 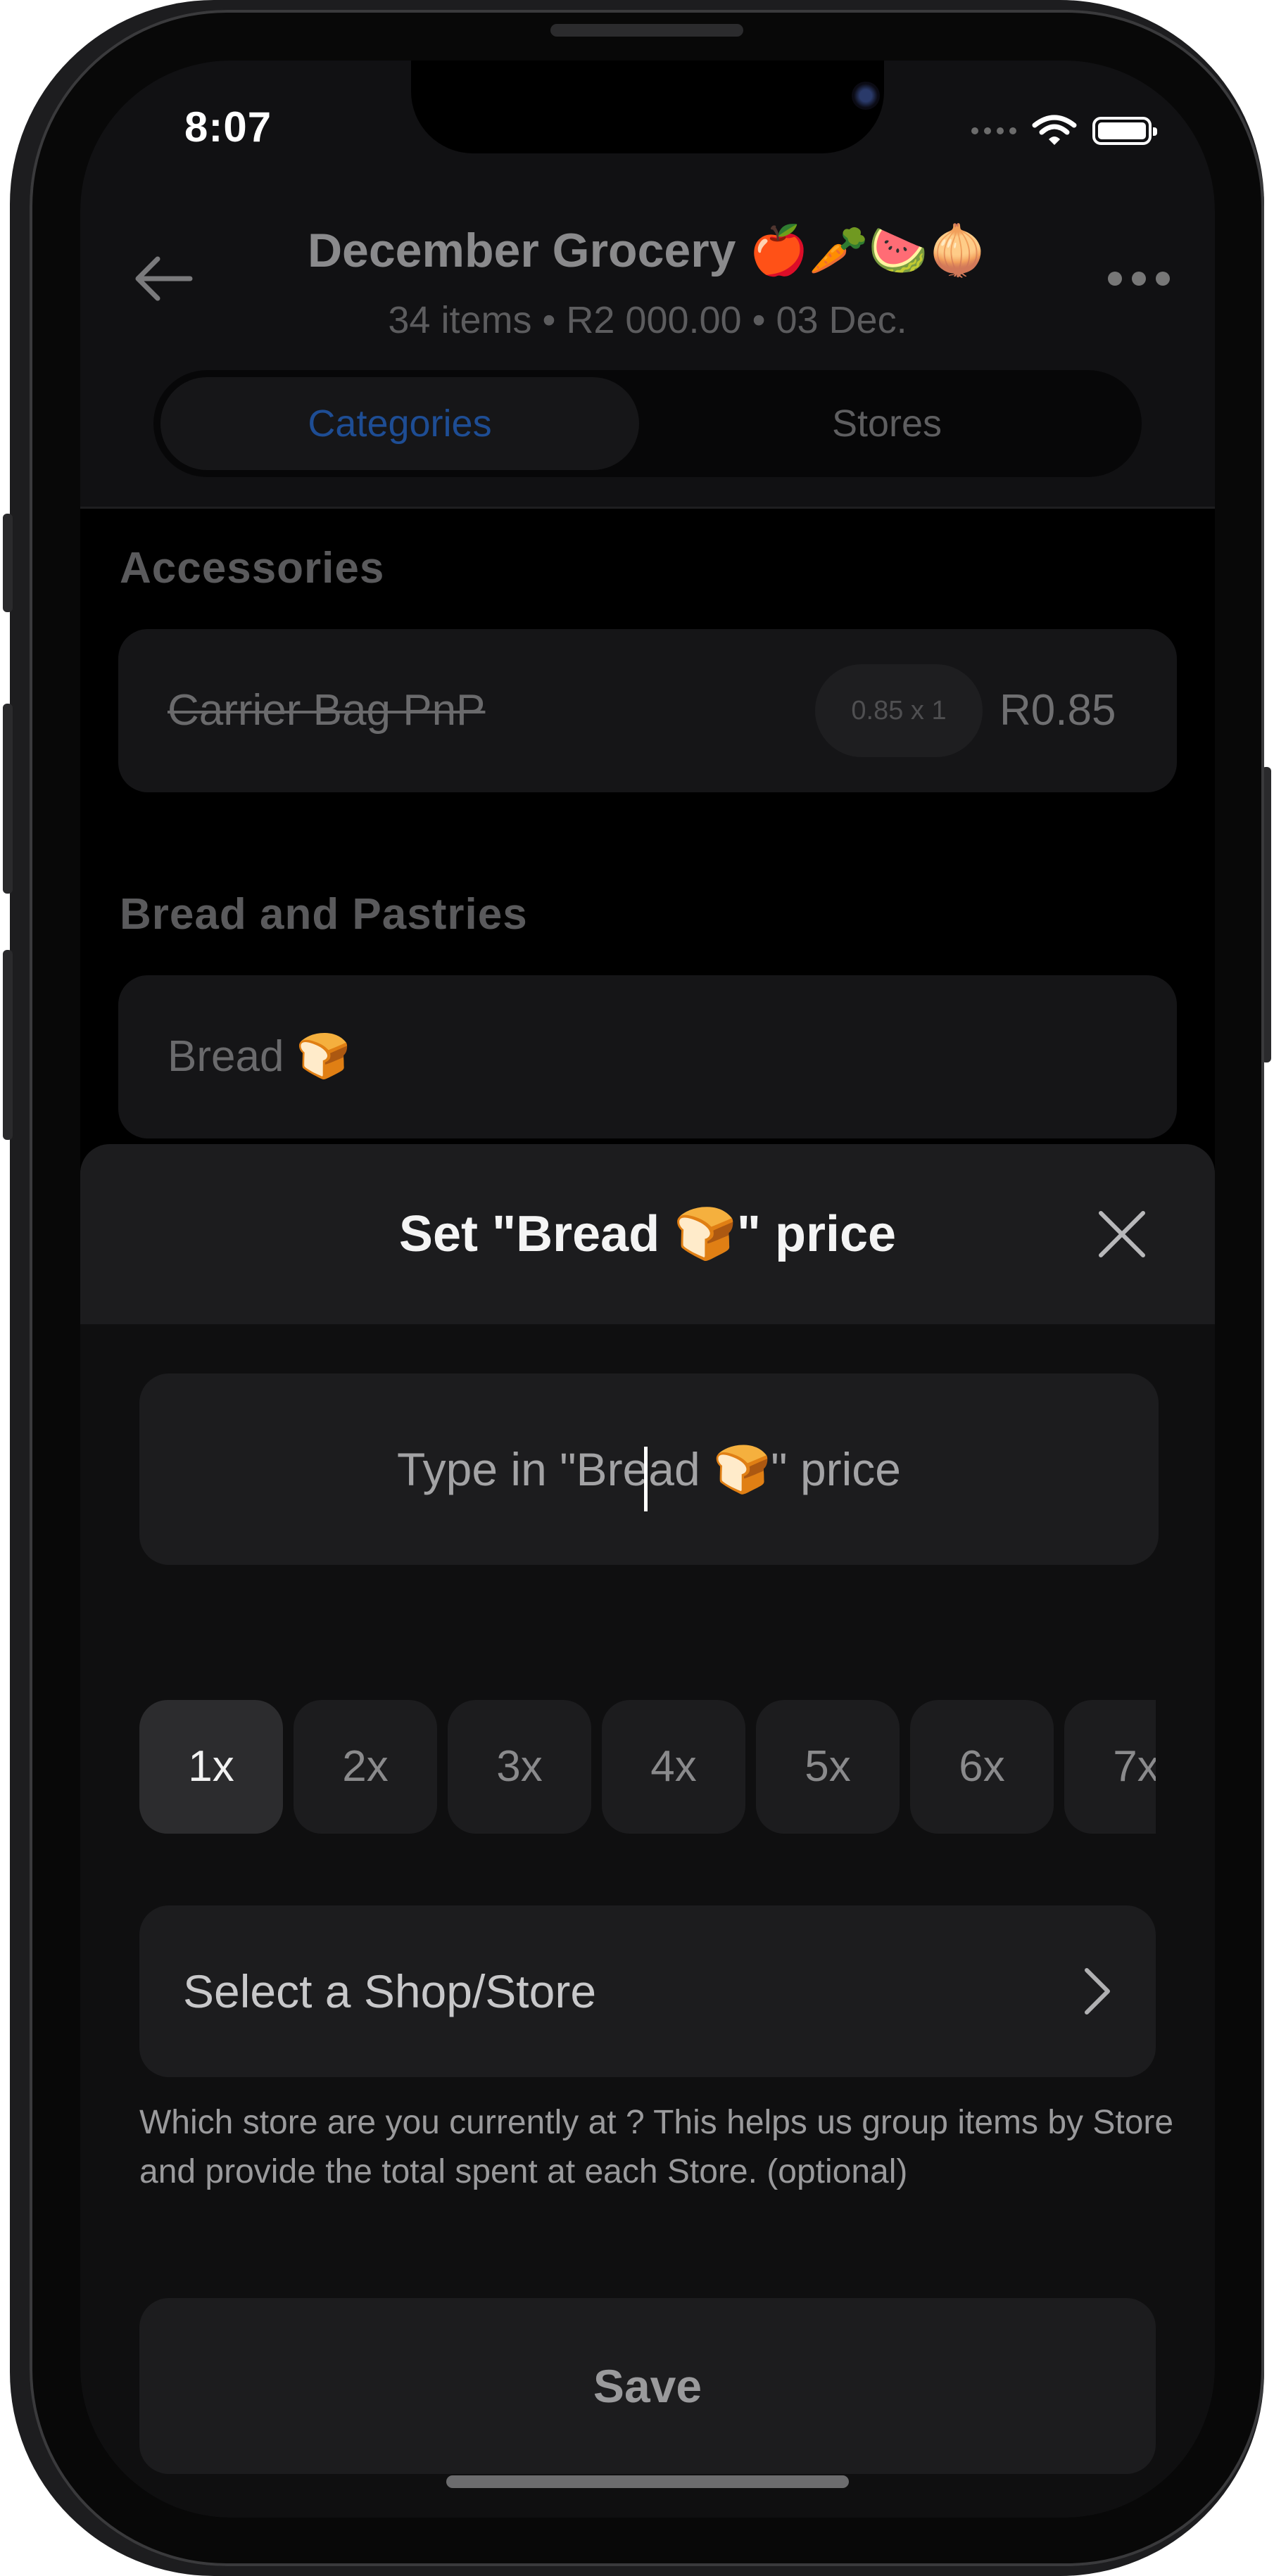 I want to click on store-selector-label: Select a Shop/Store, so click(x=390, y=1991).